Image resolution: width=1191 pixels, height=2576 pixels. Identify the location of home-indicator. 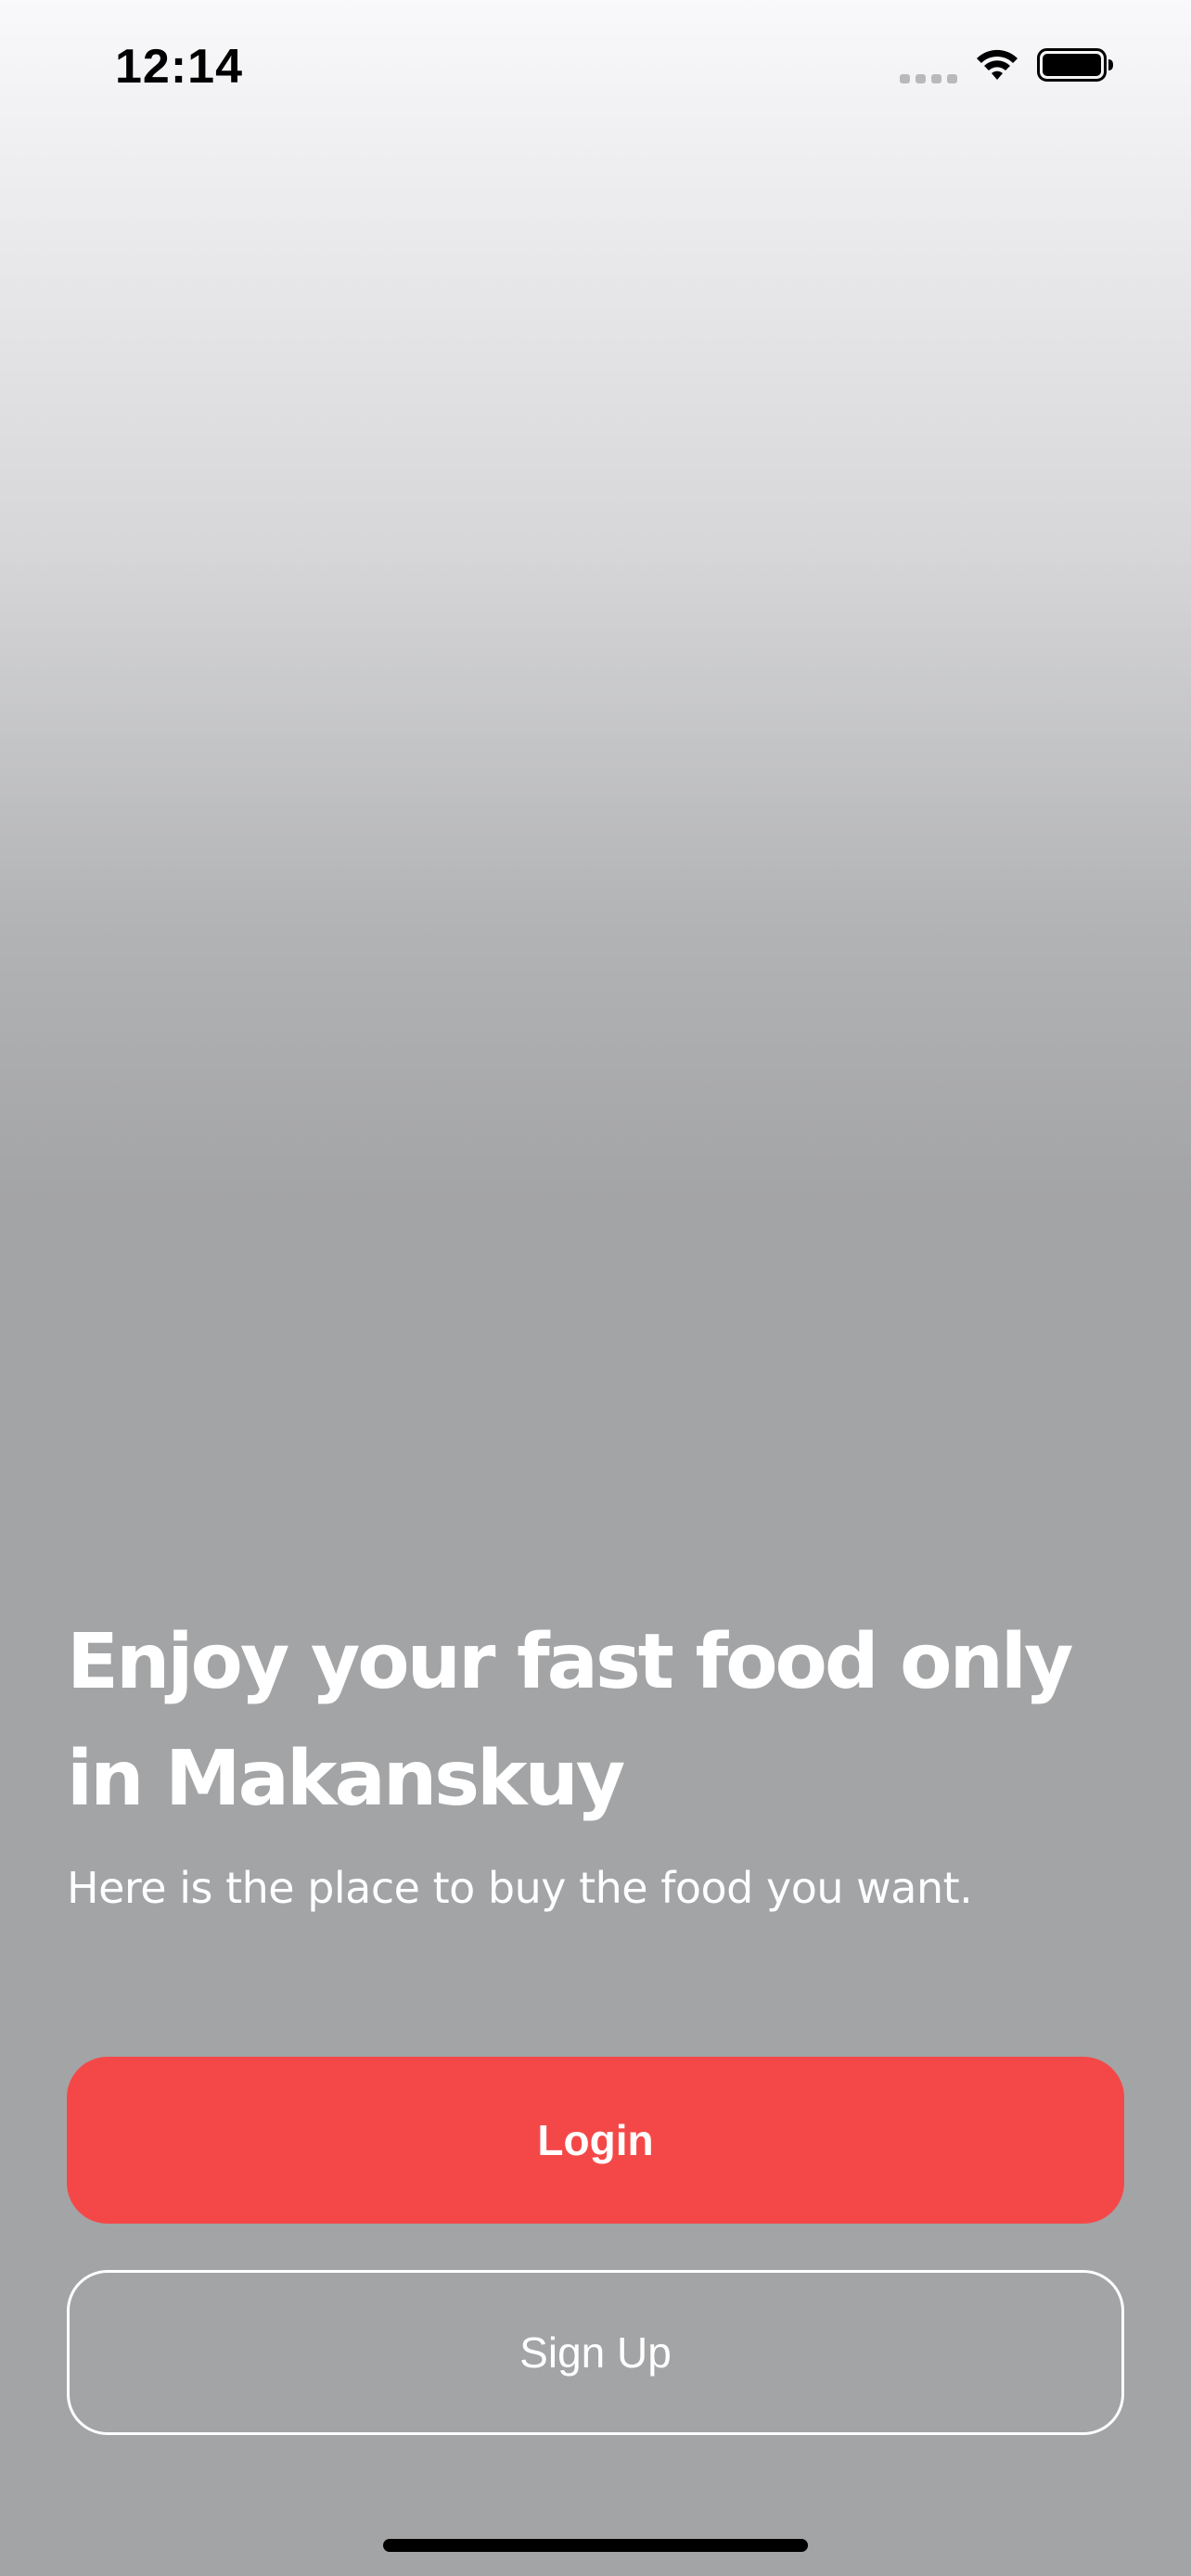
(595, 2545).